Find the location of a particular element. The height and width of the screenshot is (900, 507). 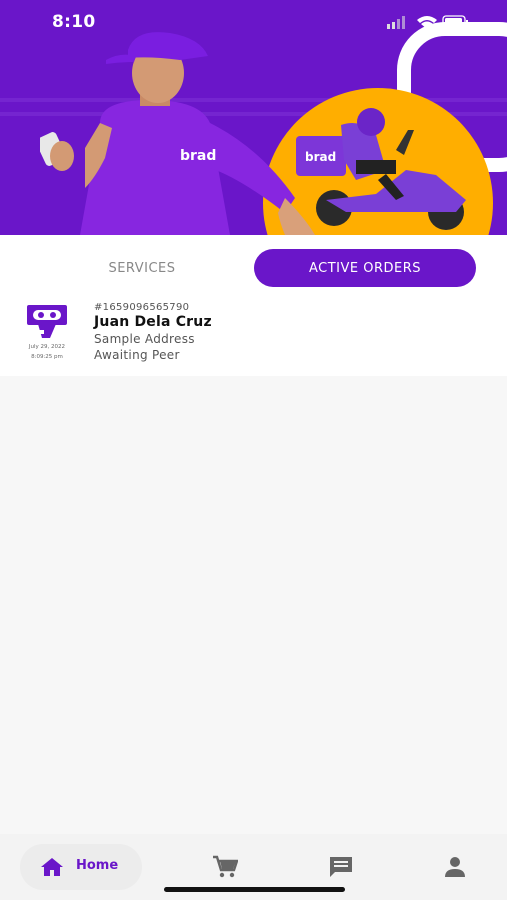

courier-person-illustration: brad is located at coordinates (177, 133).